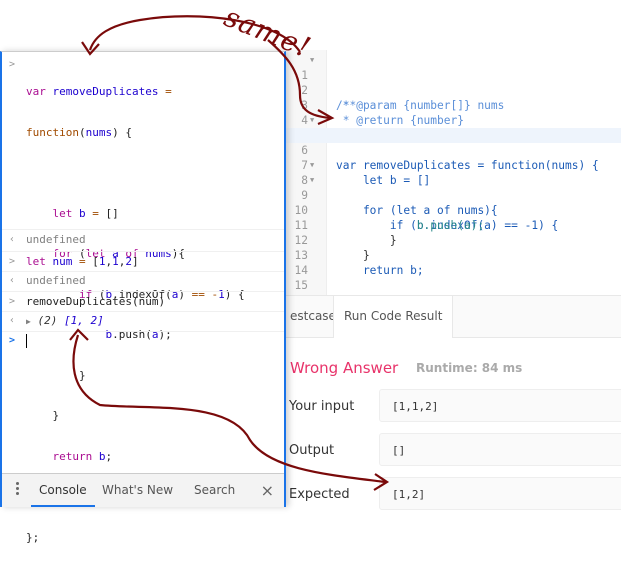 The image size is (621, 571). Describe the element at coordinates (453, 225) in the screenshot. I see `editor-line: 11 }` at that location.